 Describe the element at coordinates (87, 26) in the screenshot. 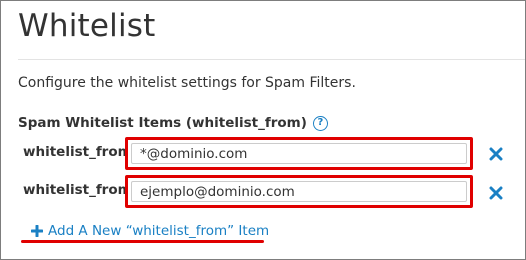

I see `page-title: Whitelist` at that location.